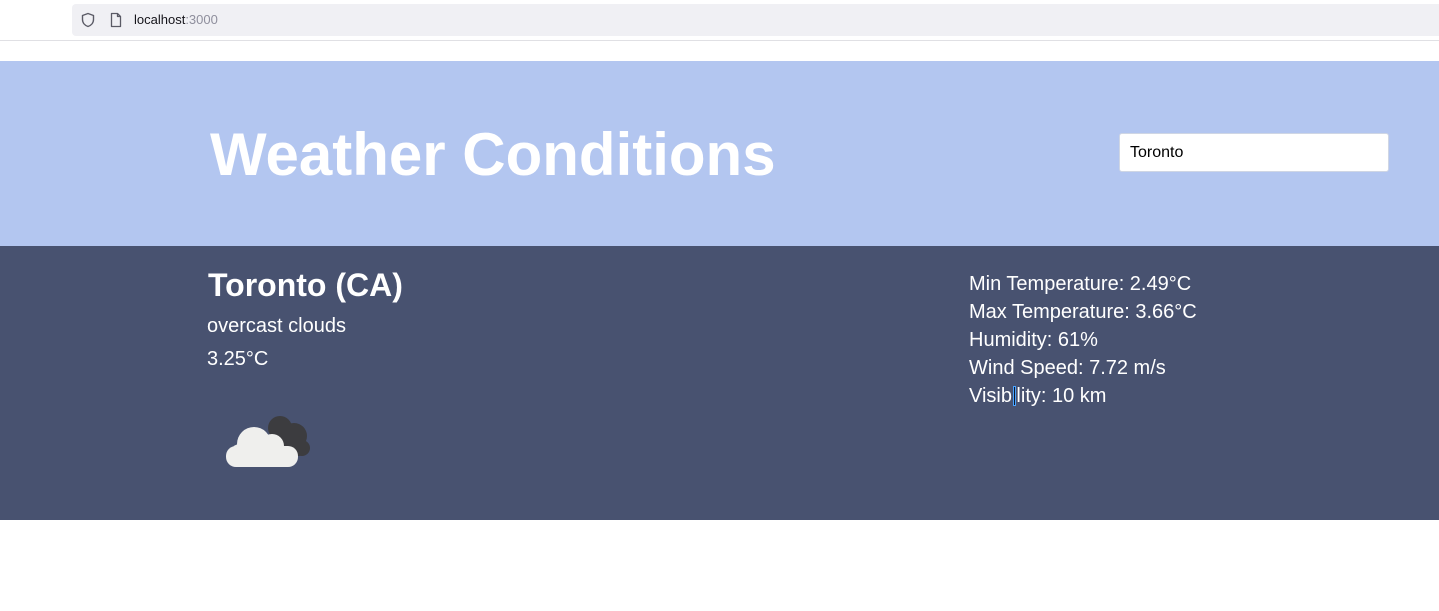  I want to click on humidity: Humidity: 61%, so click(1033, 340).